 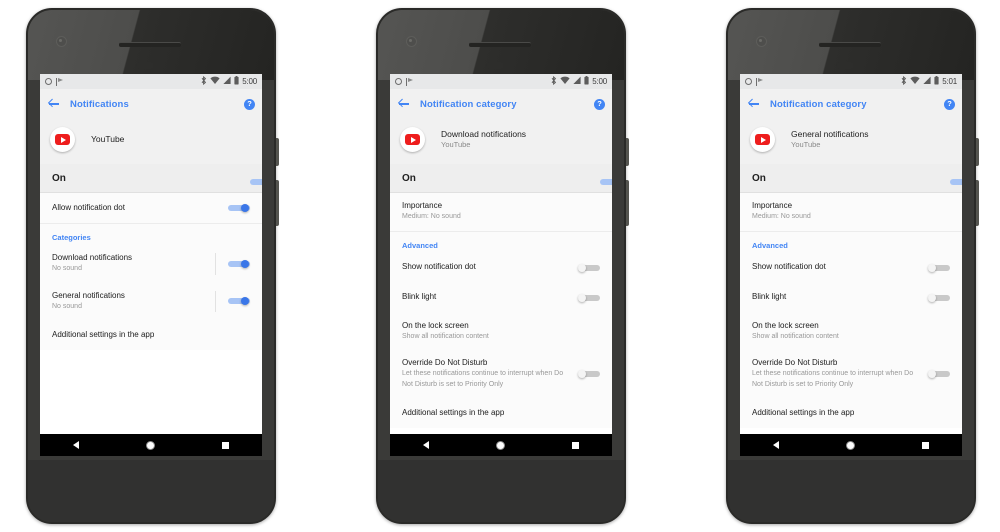 What do you see at coordinates (501, 141) in the screenshot?
I see `app-header: Download notifications YouTube` at bounding box center [501, 141].